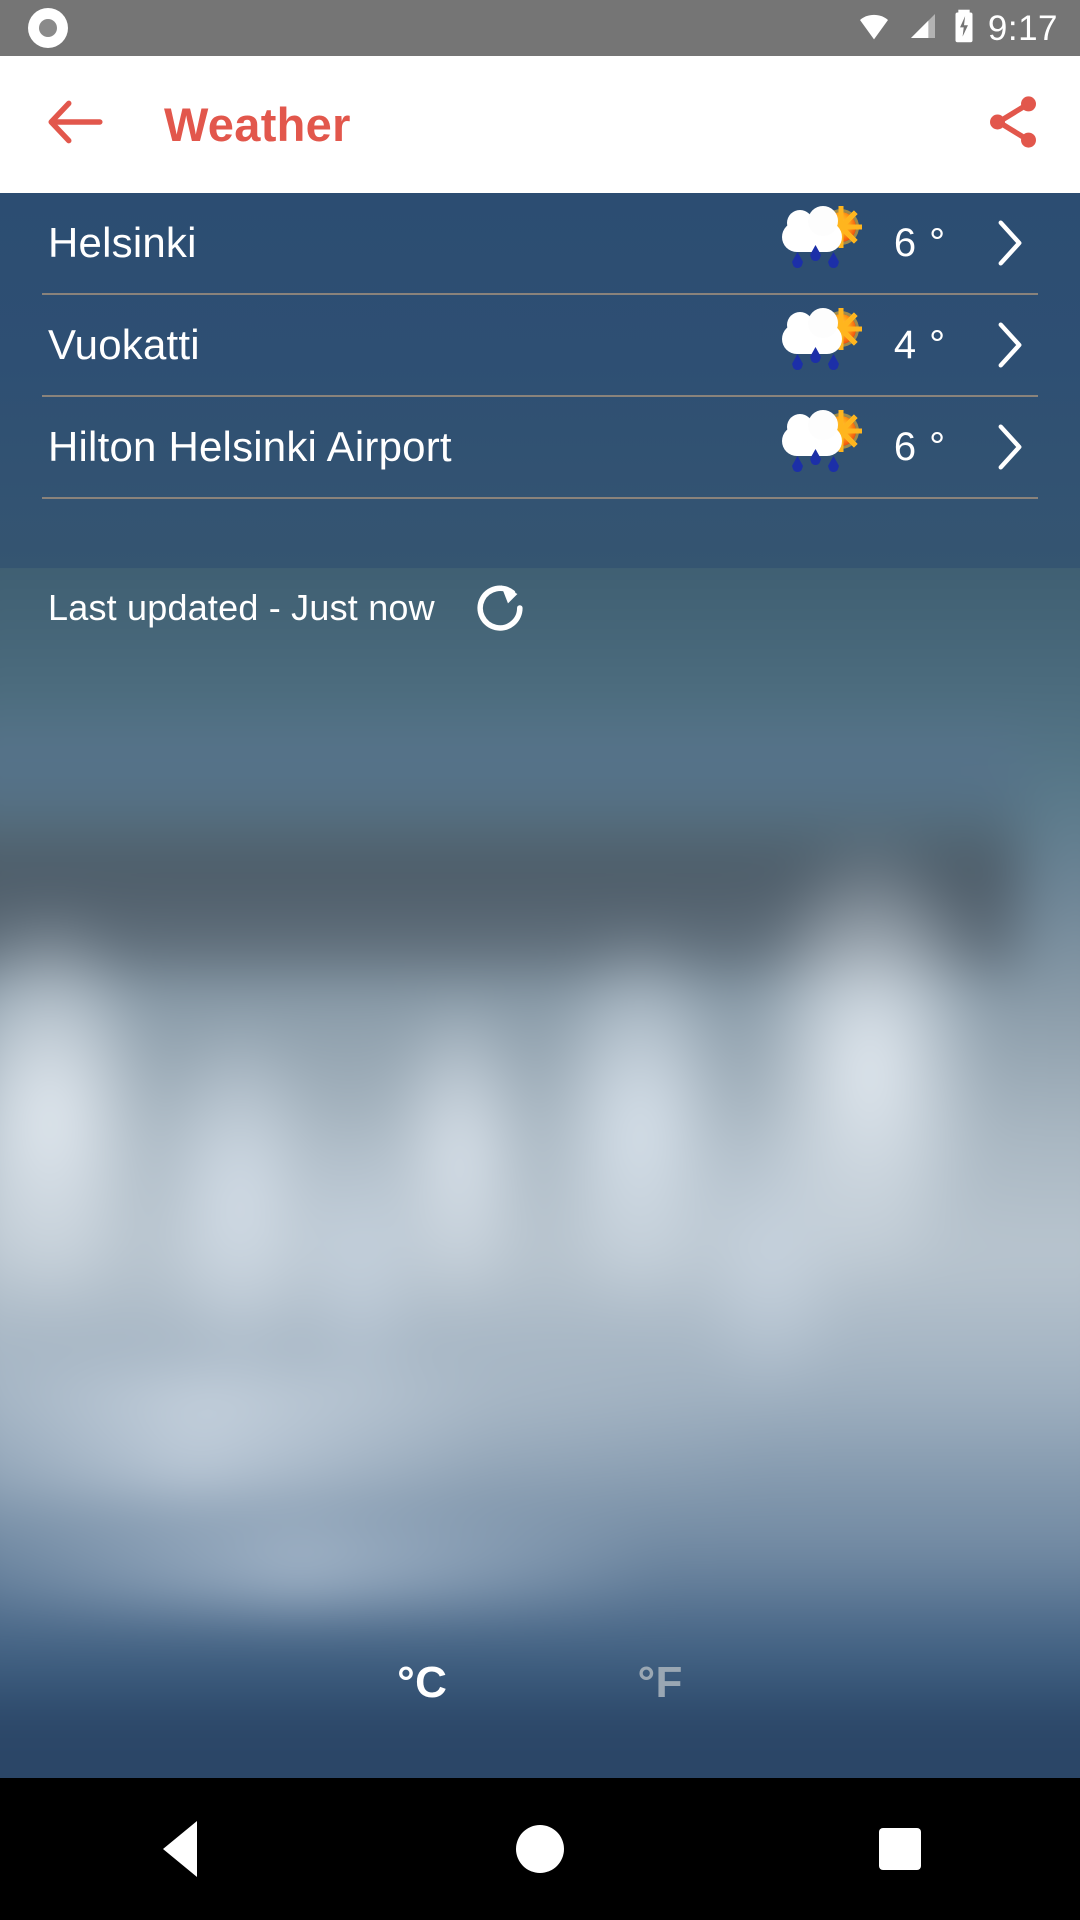  Describe the element at coordinates (422, 1683) in the screenshot. I see `unit-celsius-button: °C` at that location.